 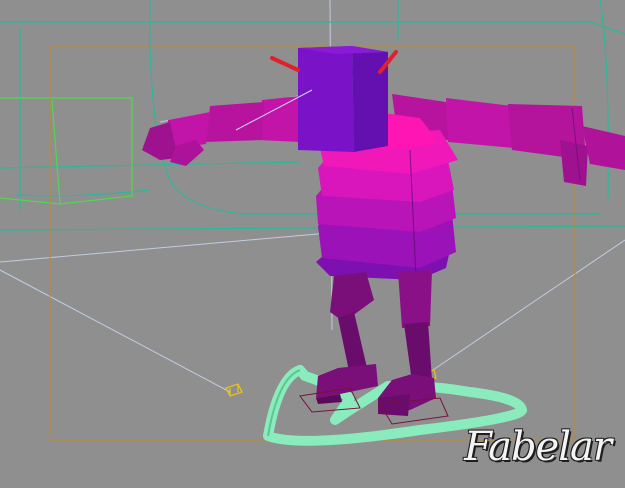 What do you see at coordinates (343, 99) in the screenshot?
I see `head` at bounding box center [343, 99].